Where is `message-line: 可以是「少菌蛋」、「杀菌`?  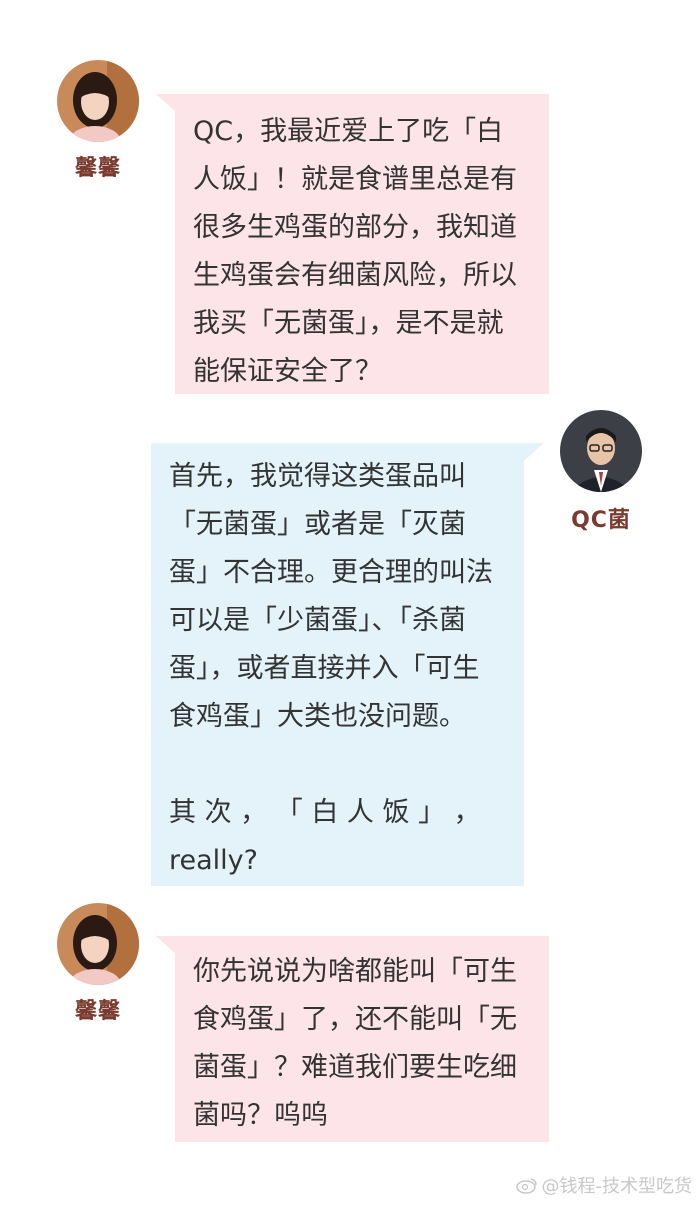
message-line: 可以是「少菌蛋」、「杀菌 is located at coordinates (317, 620).